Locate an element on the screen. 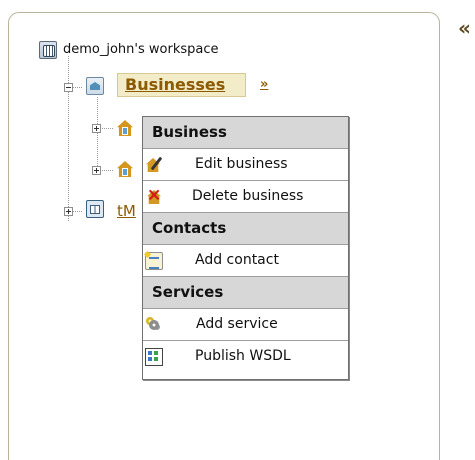  workspace-tree-connector is located at coordinates (68, 138).